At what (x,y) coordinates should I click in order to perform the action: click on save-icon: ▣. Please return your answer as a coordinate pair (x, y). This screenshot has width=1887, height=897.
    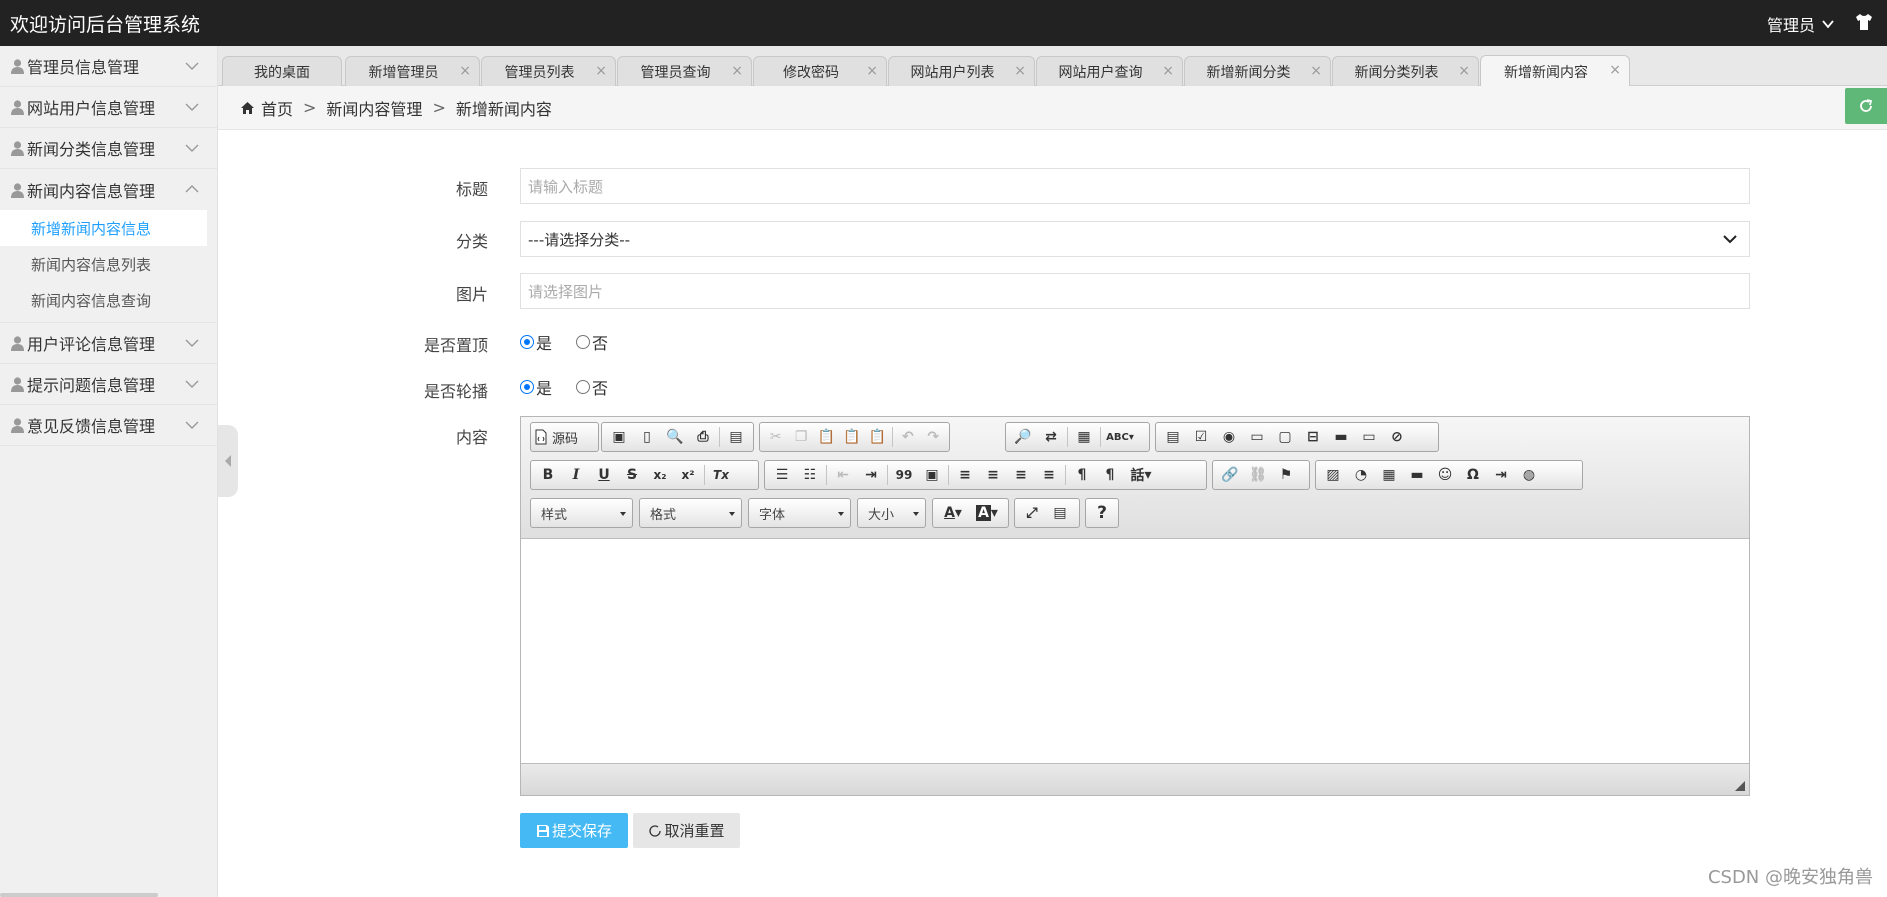
    Looking at the image, I should click on (619, 437).